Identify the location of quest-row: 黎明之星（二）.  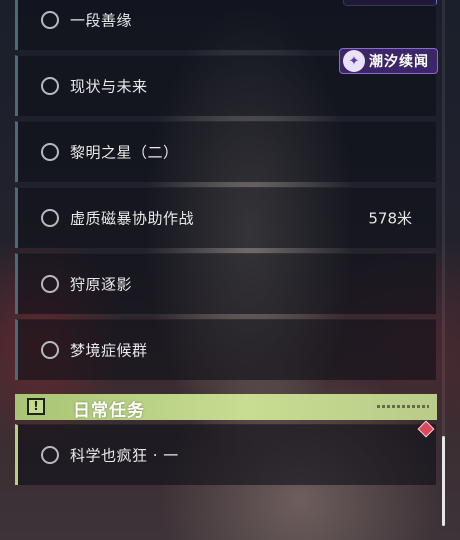
(225, 151).